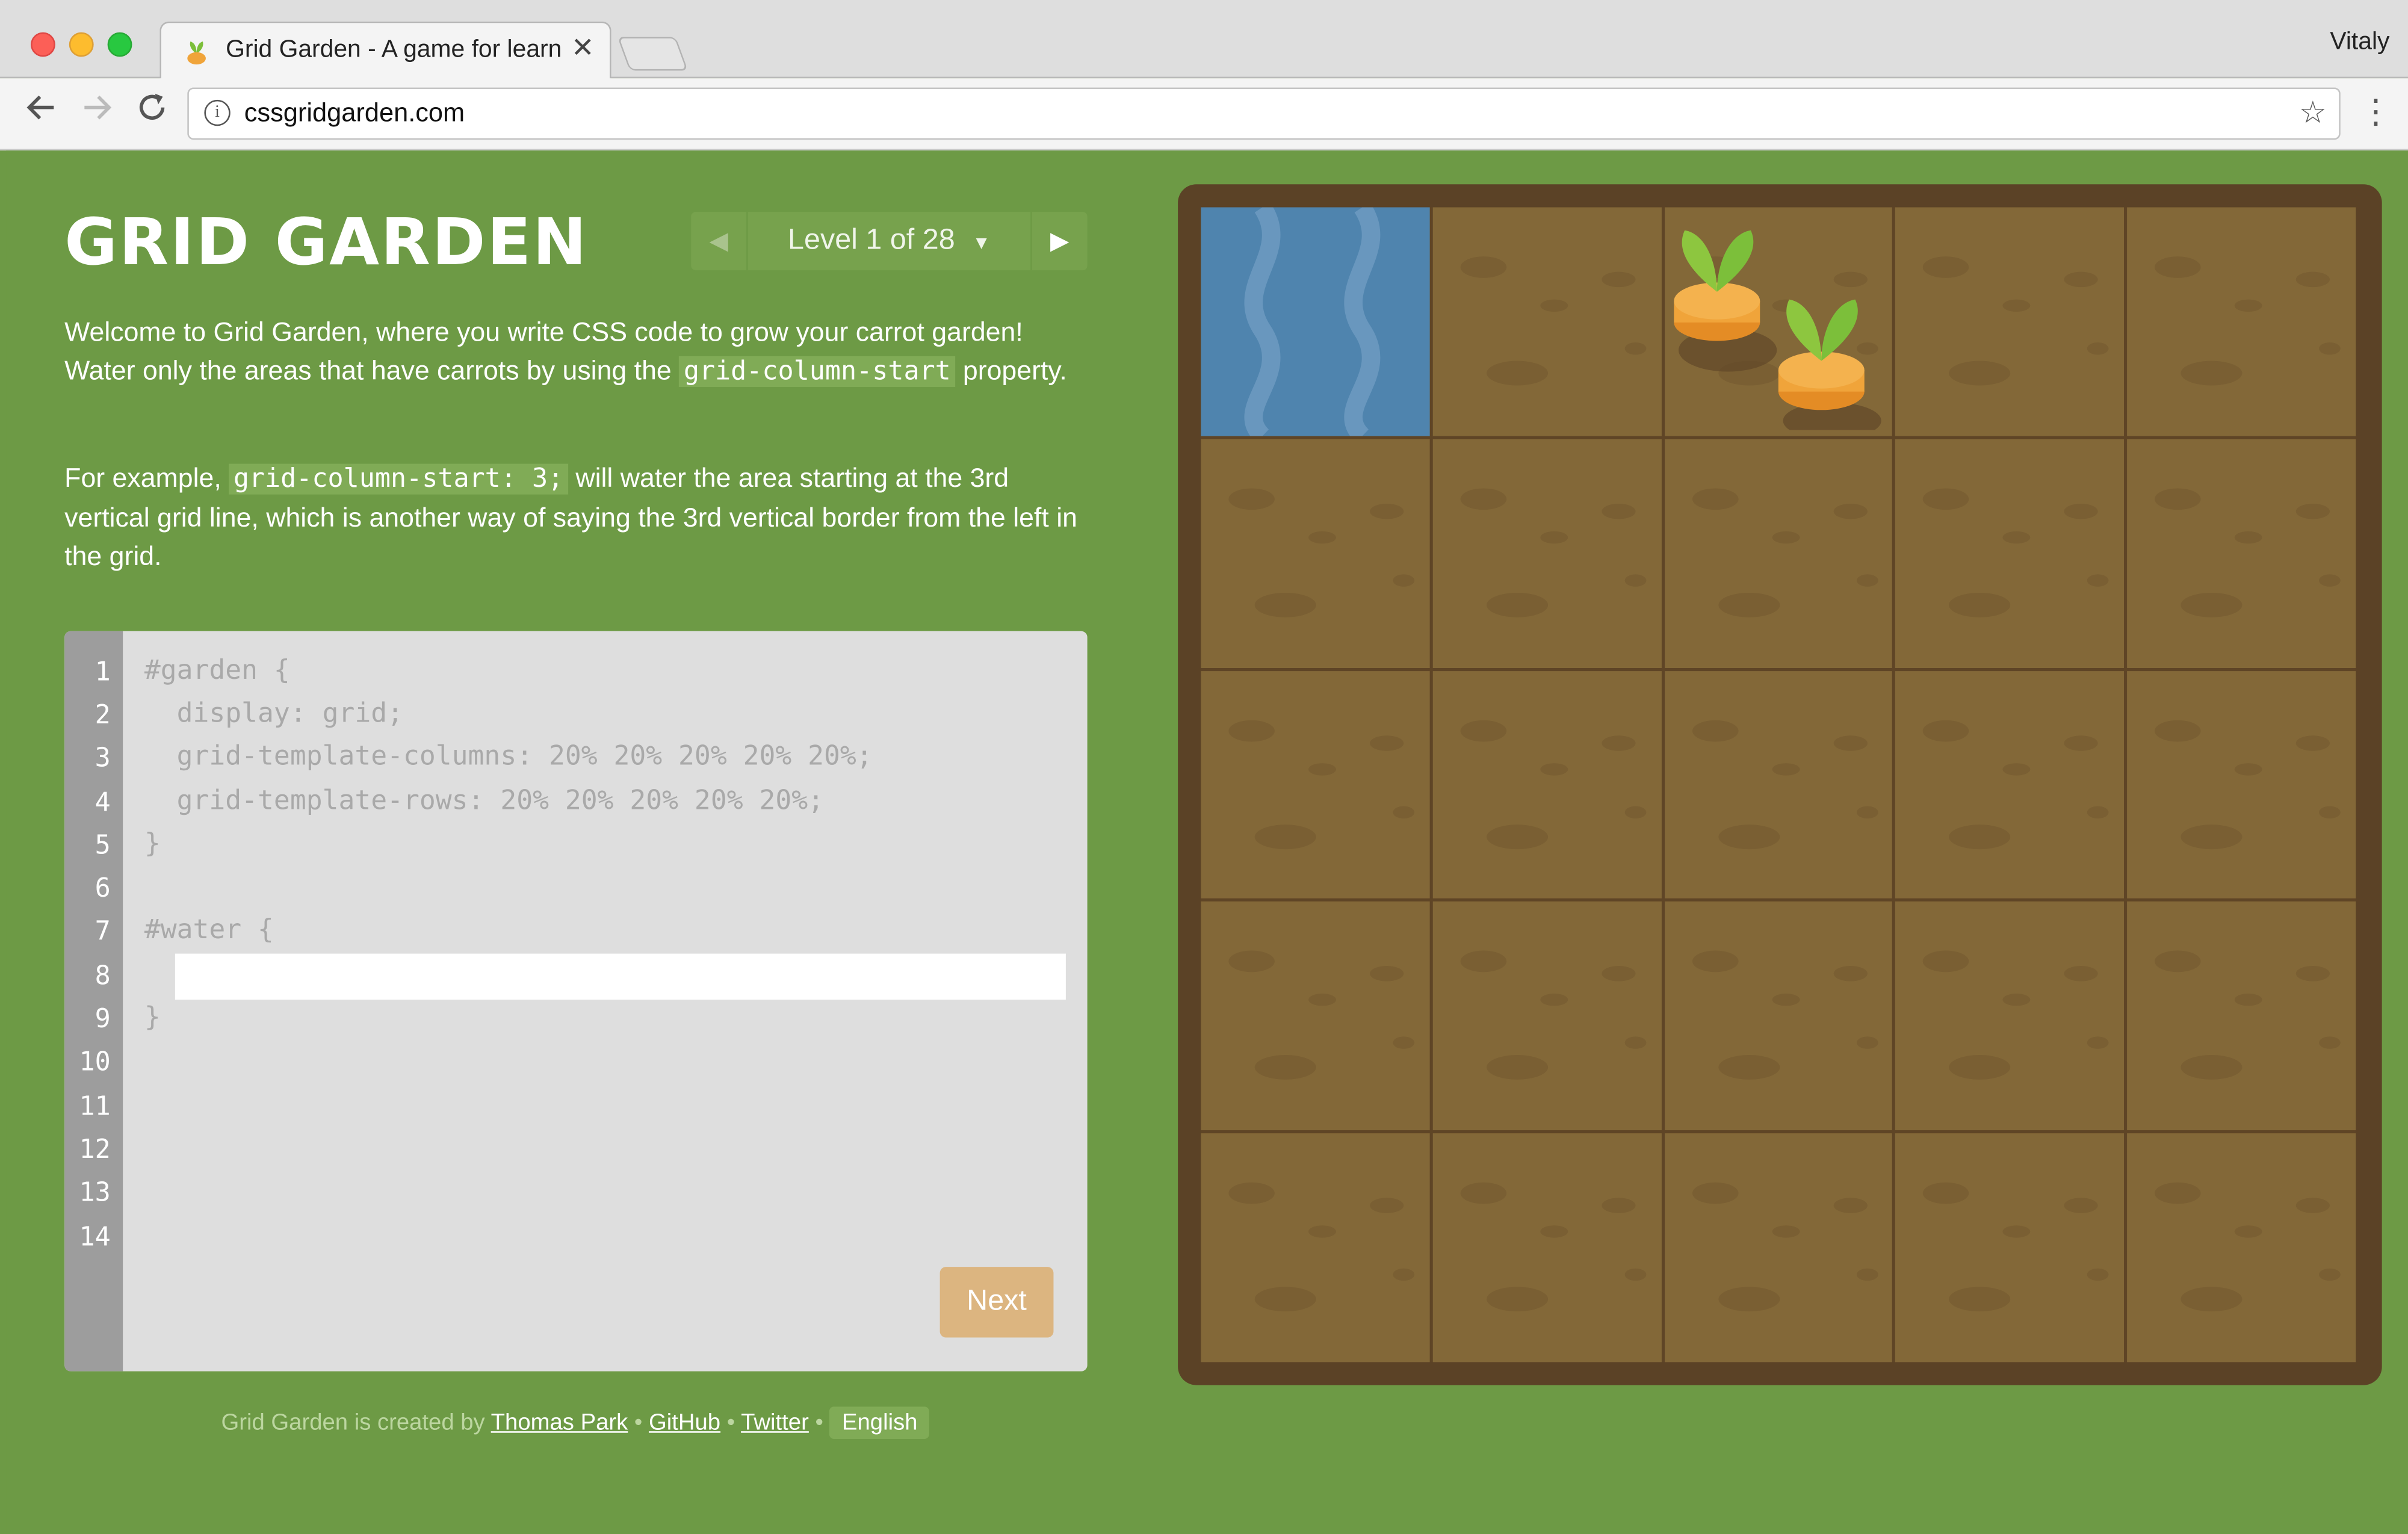 This screenshot has width=2408, height=1534. What do you see at coordinates (1315, 321) in the screenshot?
I see `water-tile` at bounding box center [1315, 321].